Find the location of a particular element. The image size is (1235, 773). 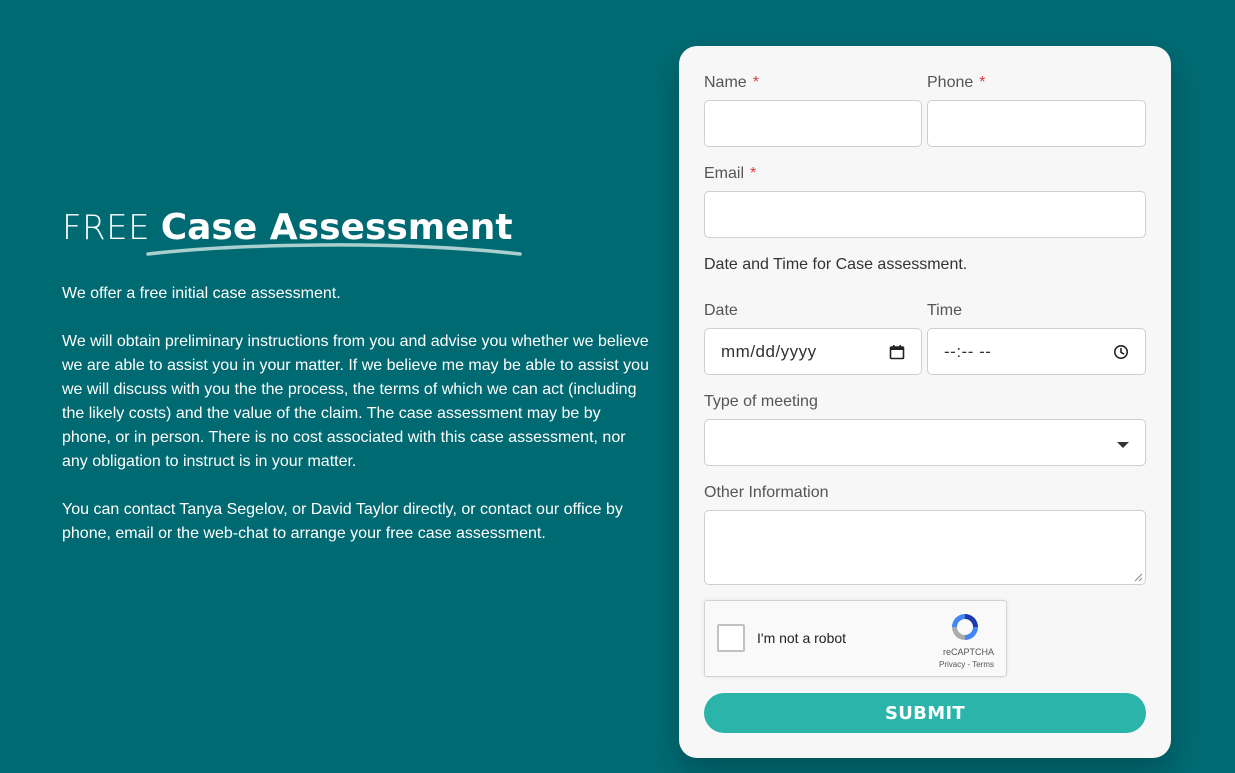

title-underline-swoosh is located at coordinates (334, 249).